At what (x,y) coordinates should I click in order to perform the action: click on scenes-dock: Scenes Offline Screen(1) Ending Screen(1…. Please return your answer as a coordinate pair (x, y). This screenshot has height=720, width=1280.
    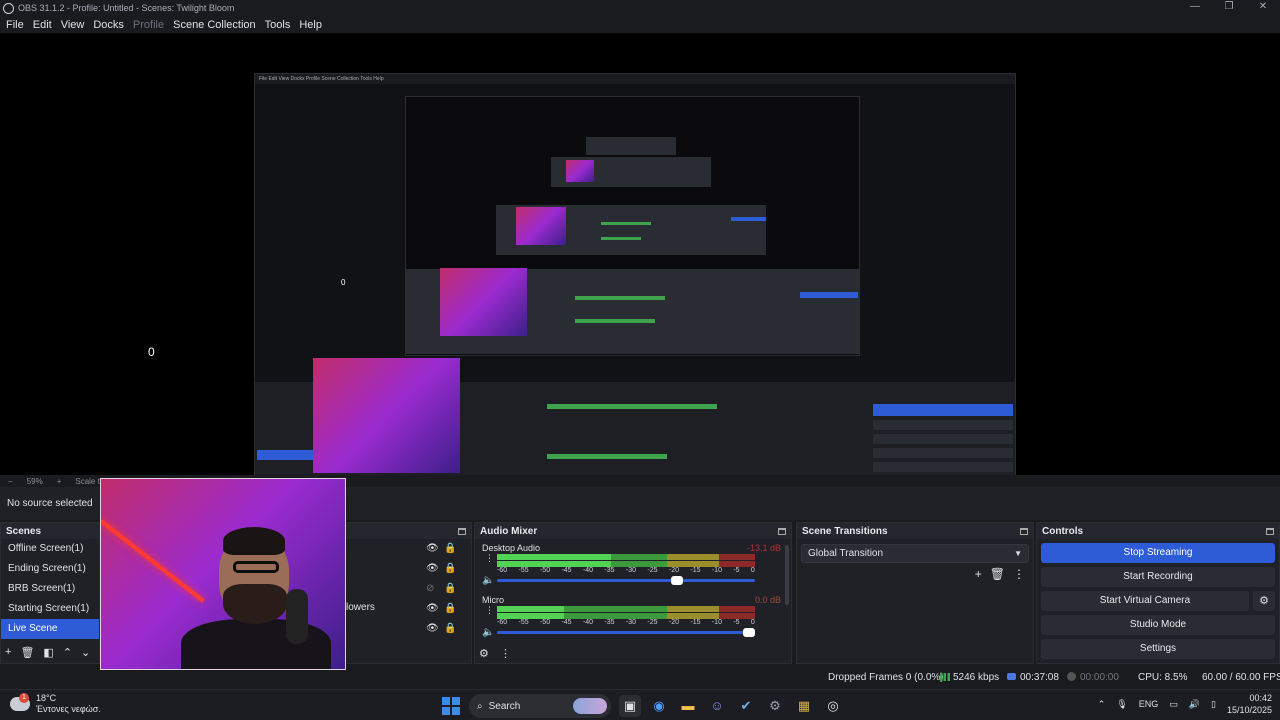
    Looking at the image, I should click on (50, 593).